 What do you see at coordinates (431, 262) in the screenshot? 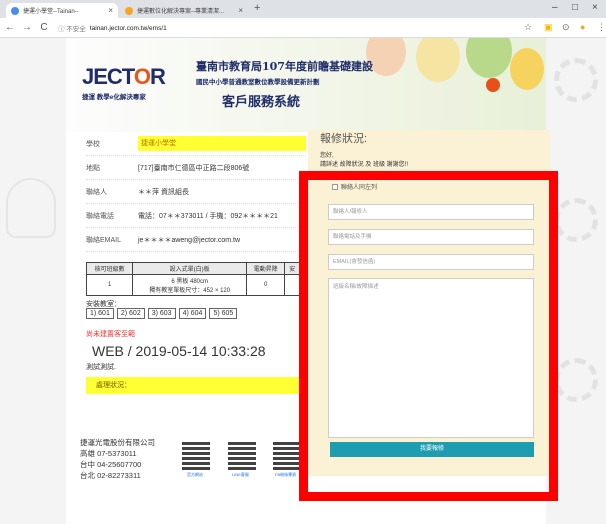
I see `email-input: EMAIL(會發信函)` at bounding box center [431, 262].